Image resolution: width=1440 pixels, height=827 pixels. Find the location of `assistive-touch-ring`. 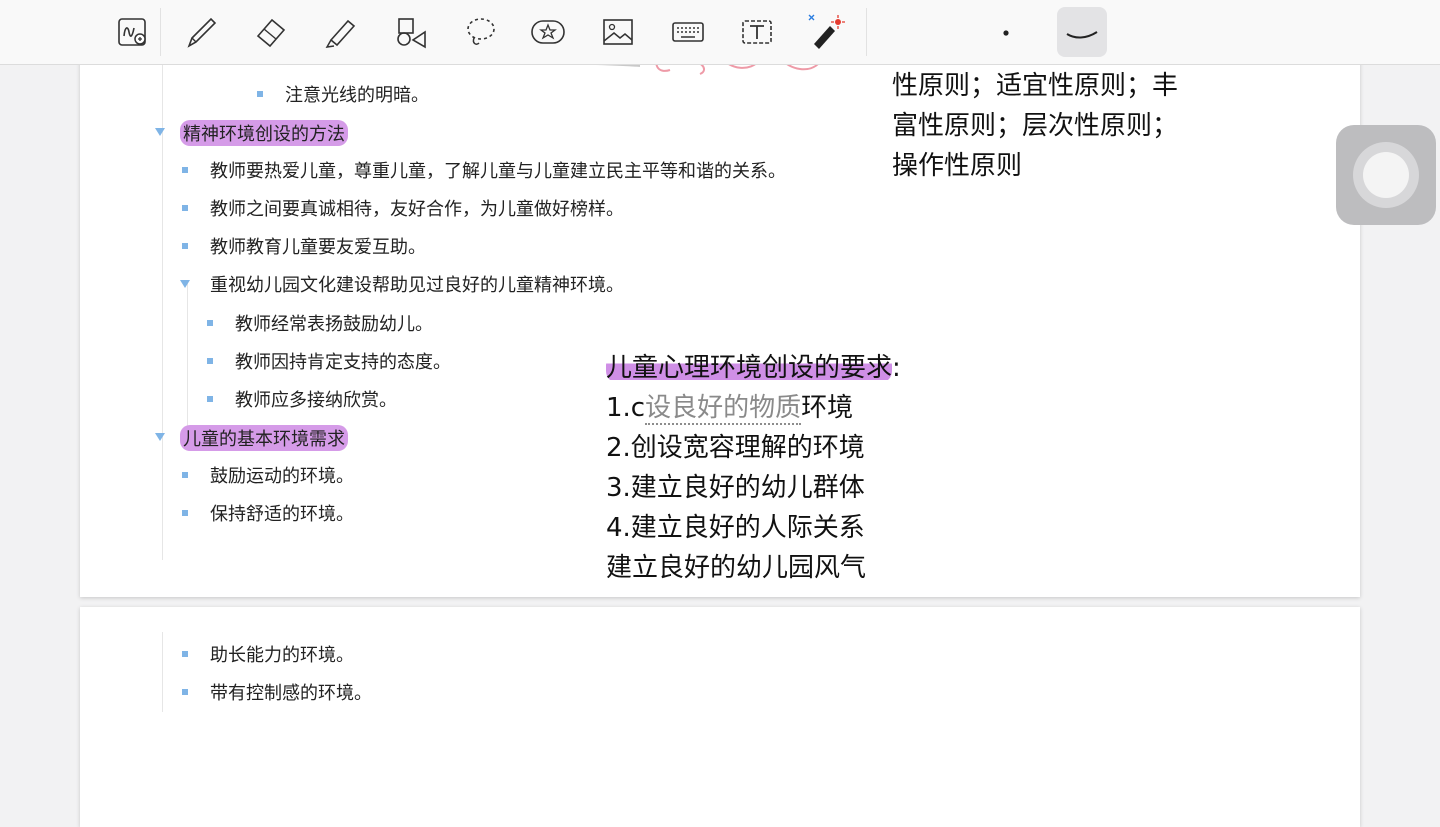

assistive-touch-ring is located at coordinates (1386, 175).